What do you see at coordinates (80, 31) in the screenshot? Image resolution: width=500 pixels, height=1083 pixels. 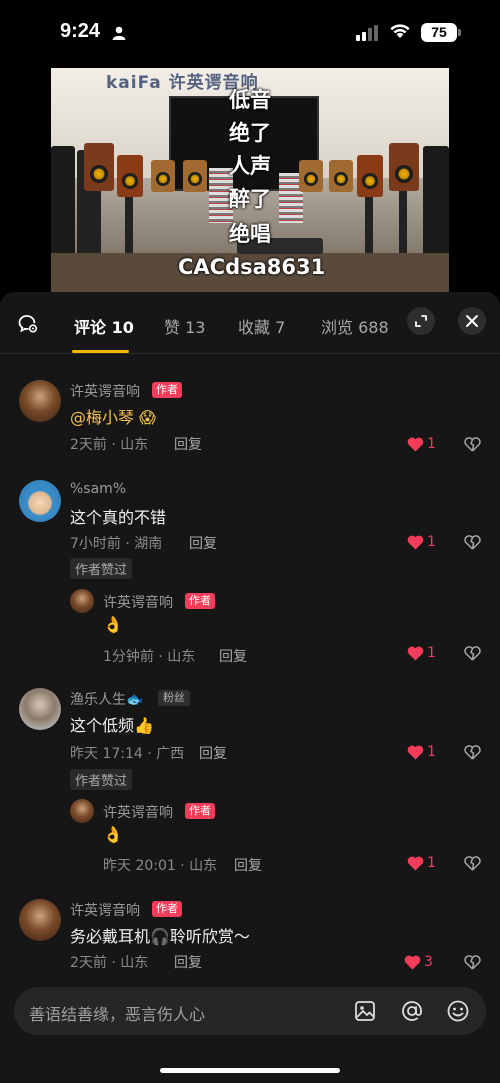 I see `status-time: 9:24` at bounding box center [80, 31].